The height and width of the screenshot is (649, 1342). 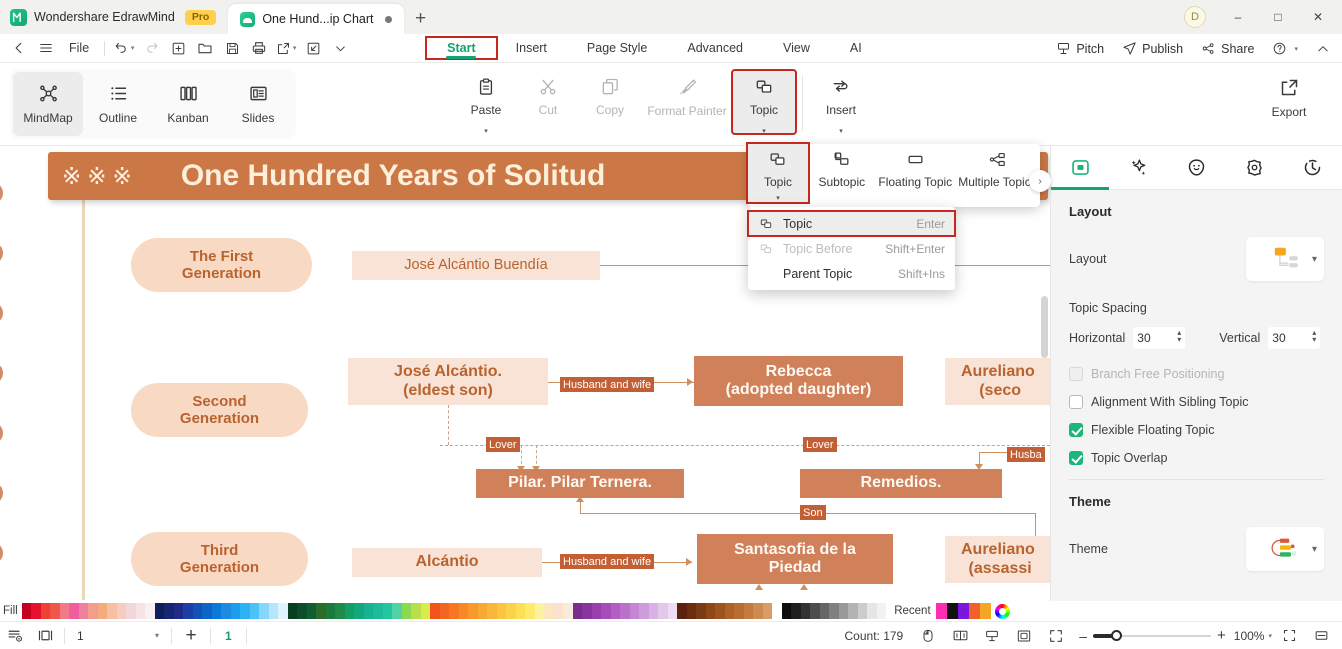 What do you see at coordinates (764, 102) in the screenshot?
I see `topic-button: Topic ▾` at bounding box center [764, 102].